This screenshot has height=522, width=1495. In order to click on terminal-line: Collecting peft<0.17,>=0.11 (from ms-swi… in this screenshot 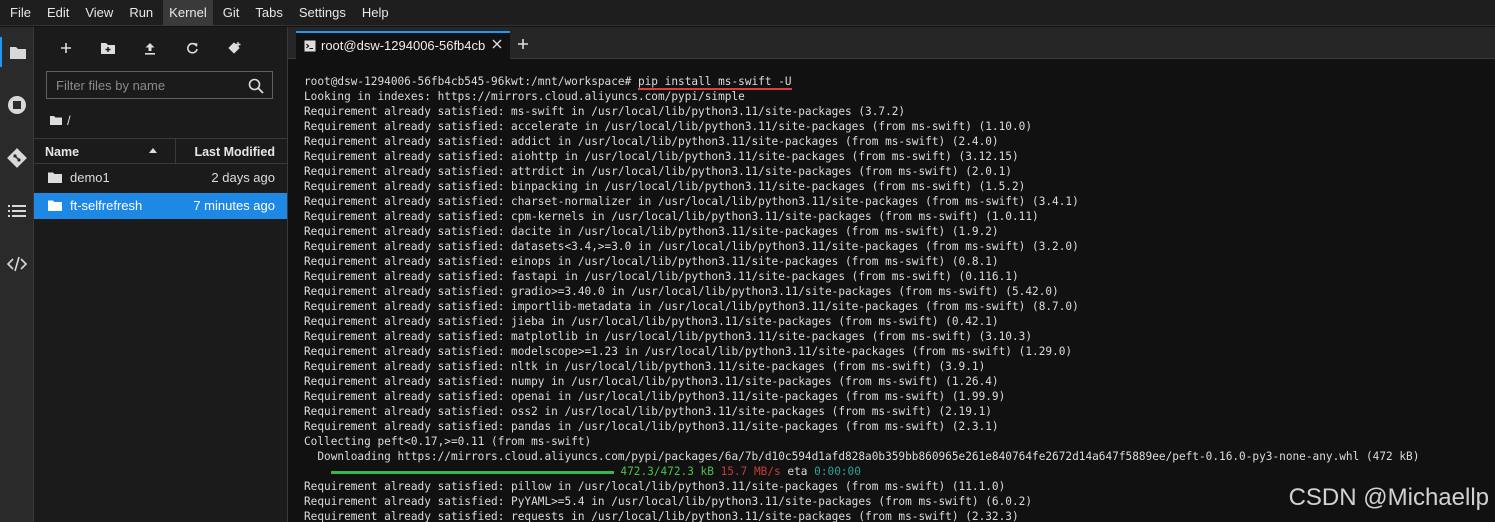, I will do `click(448, 441)`.